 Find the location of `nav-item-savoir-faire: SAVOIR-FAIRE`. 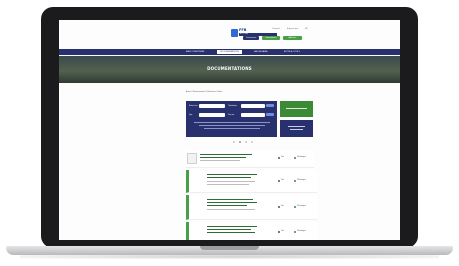

nav-item-savoir-faire: SAVOIR-FAIRE is located at coordinates (261, 52).